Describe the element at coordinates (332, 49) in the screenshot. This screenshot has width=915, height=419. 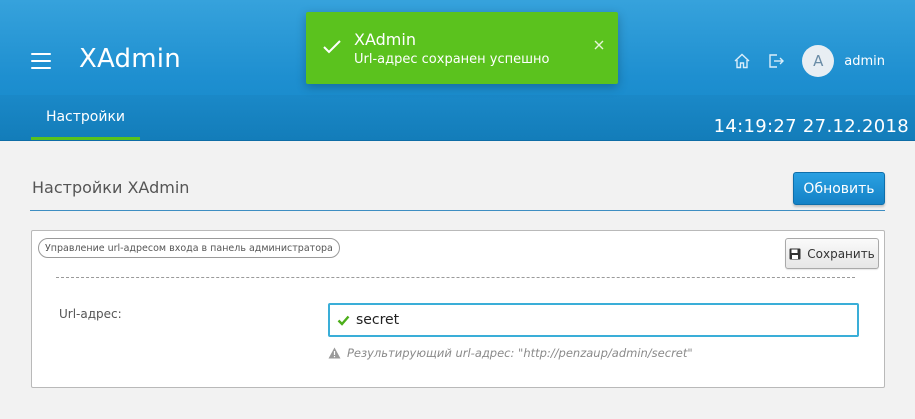
I see `check-icon` at that location.